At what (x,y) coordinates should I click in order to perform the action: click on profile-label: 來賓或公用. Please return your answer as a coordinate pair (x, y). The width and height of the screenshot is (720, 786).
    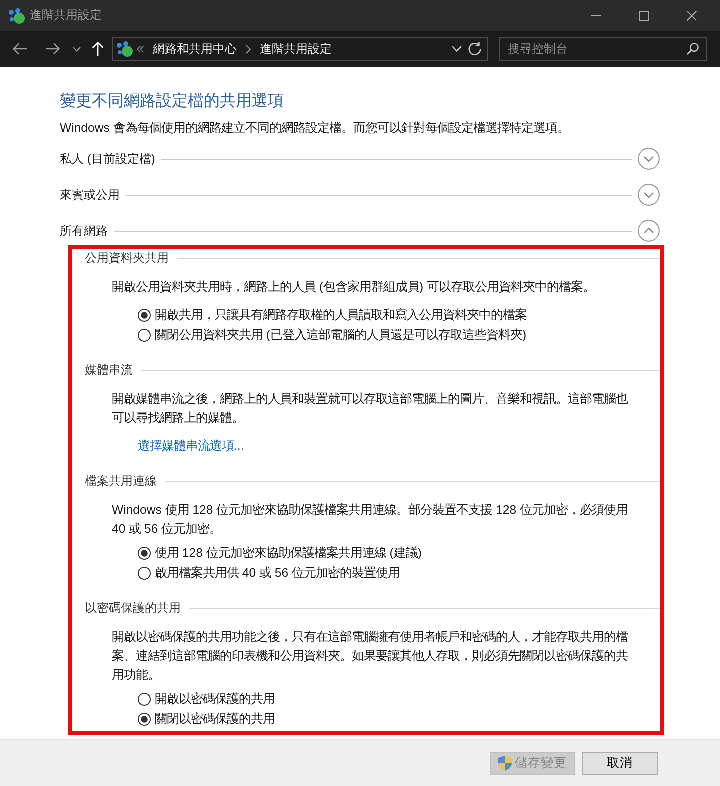
    Looking at the image, I should click on (90, 195).